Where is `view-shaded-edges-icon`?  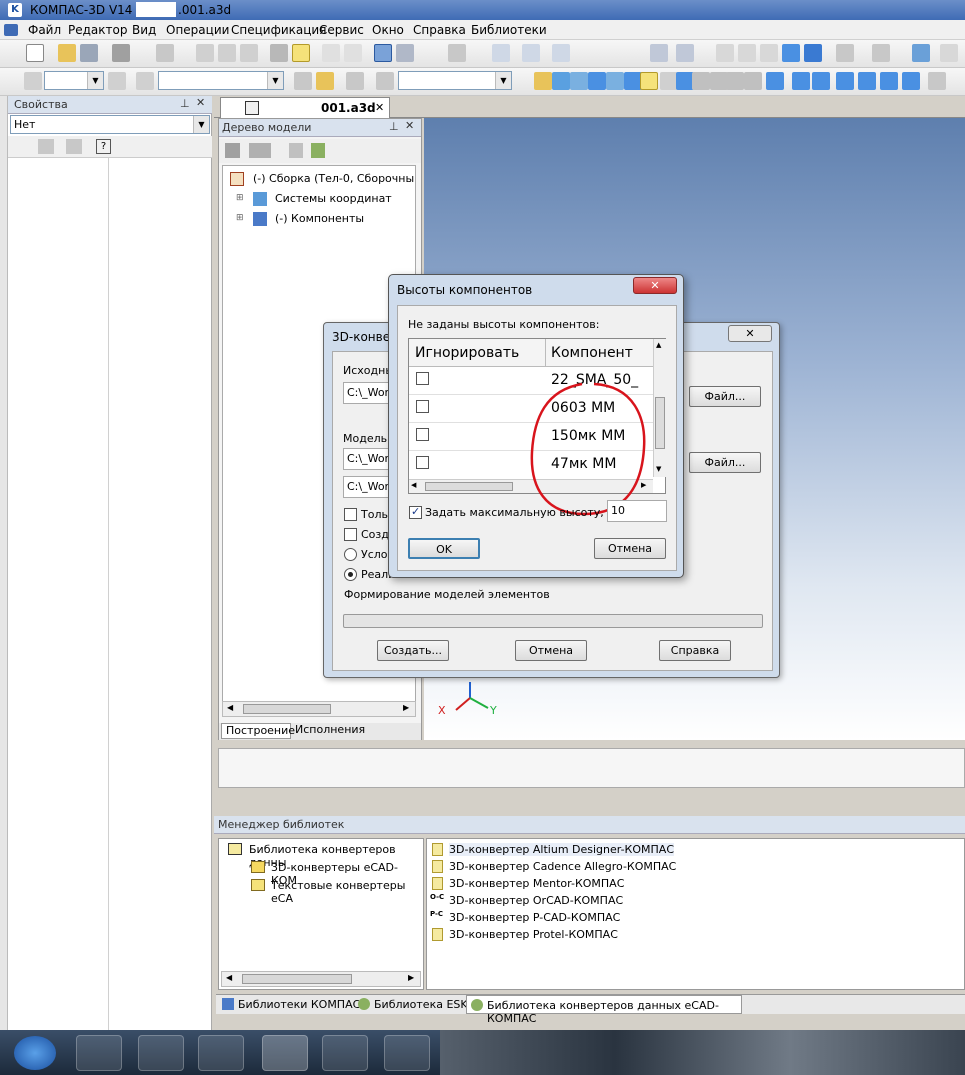 view-shaded-edges-icon is located at coordinates (813, 53).